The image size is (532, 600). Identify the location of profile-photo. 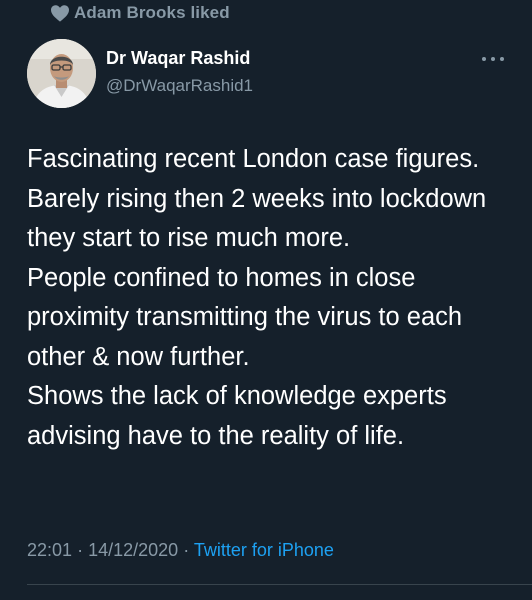
(61, 73).